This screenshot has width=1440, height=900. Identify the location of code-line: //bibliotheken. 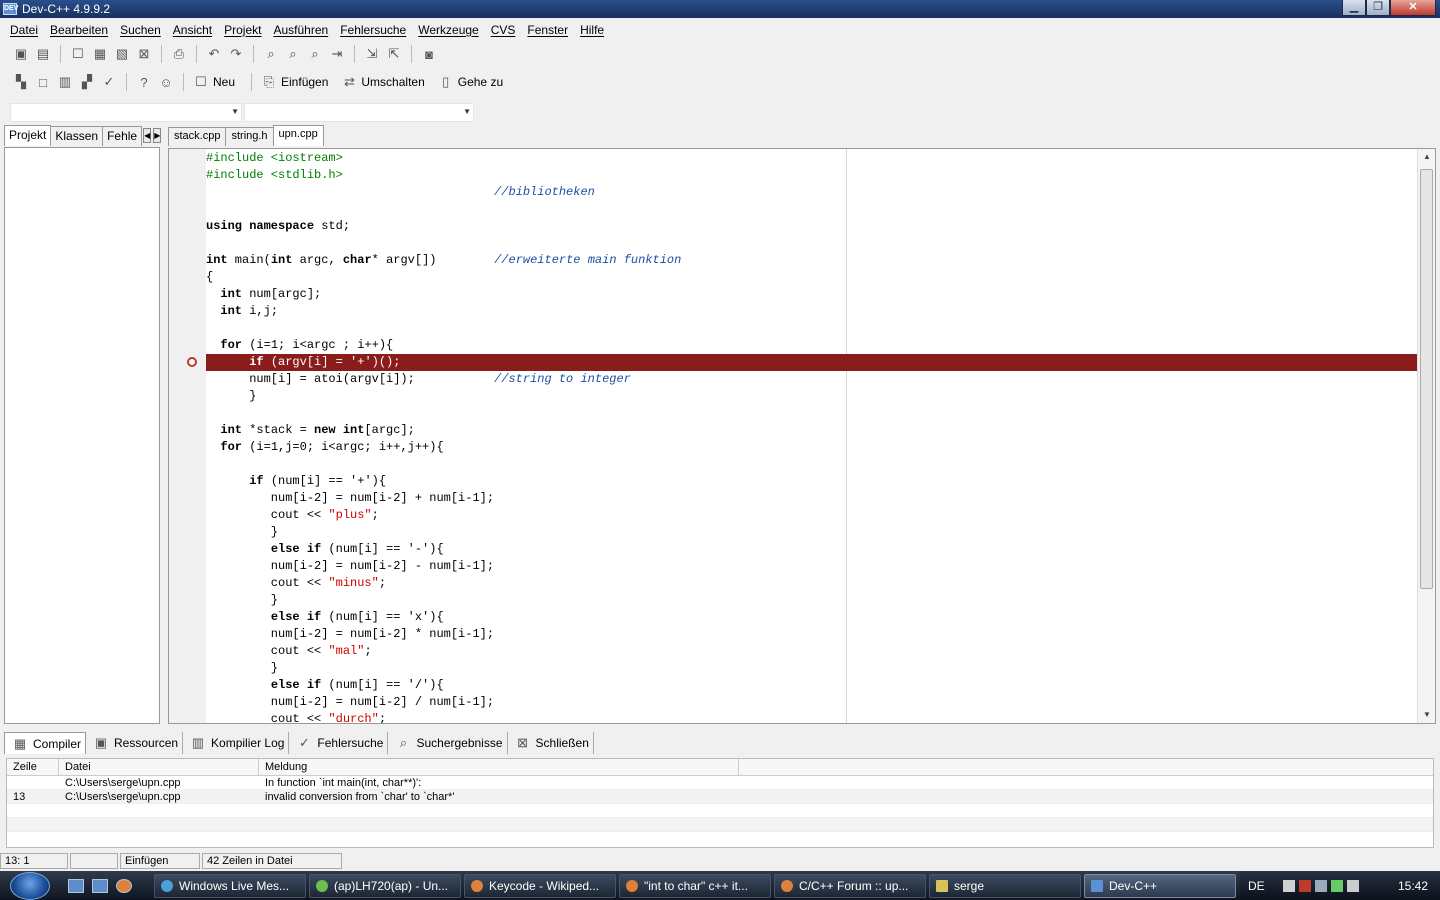
(812, 192).